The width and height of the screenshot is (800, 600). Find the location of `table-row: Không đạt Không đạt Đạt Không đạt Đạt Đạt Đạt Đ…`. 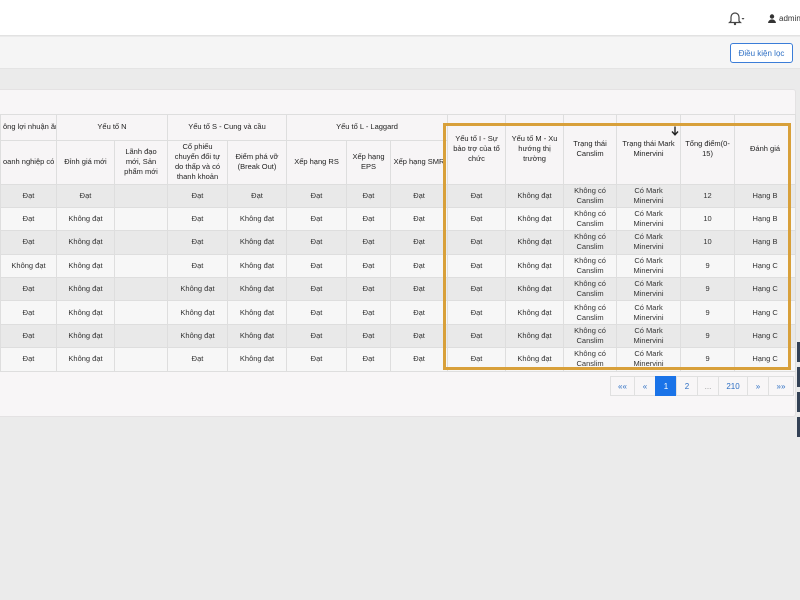

table-row: Không đạt Không đạt Đạt Không đạt Đạt Đạt Đạt Đ… is located at coordinates (398, 266).